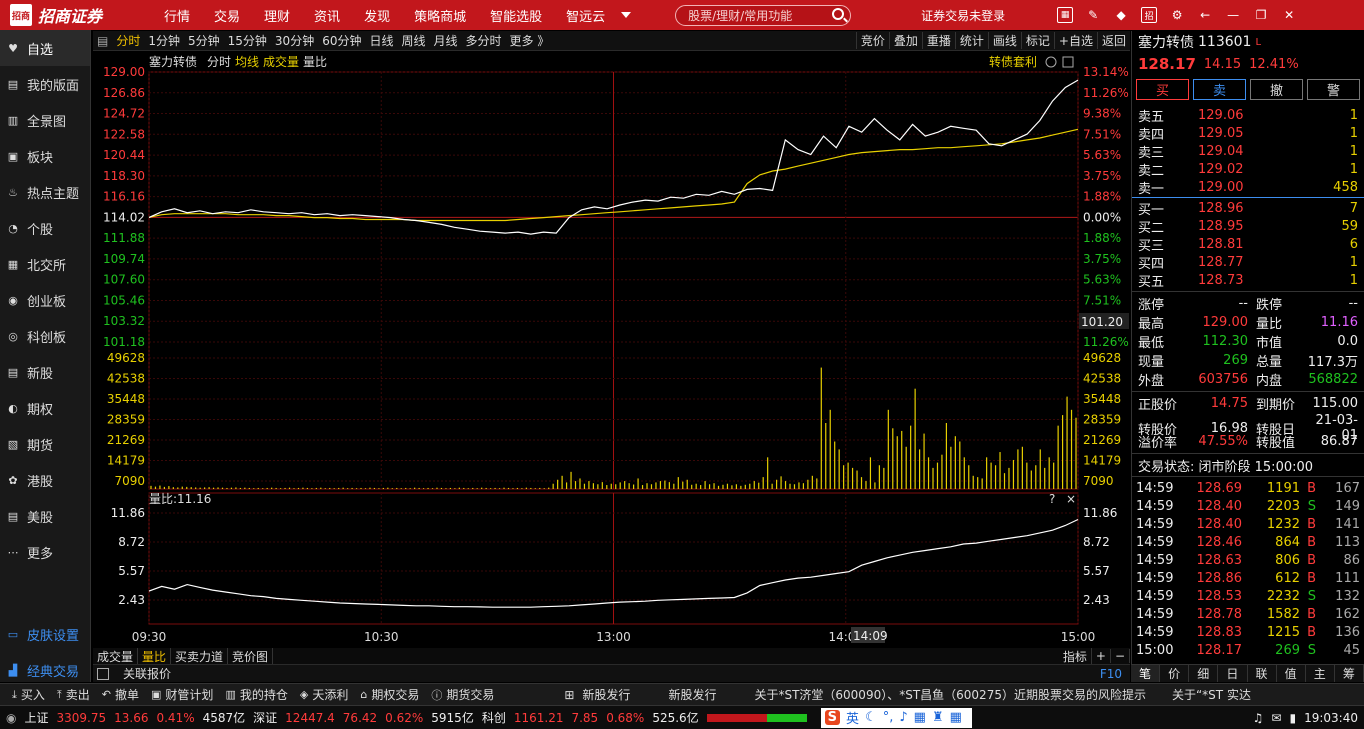 The image size is (1364, 729). What do you see at coordinates (569, 695) in the screenshot?
I see `news-expand-icon: ⊞` at bounding box center [569, 695].